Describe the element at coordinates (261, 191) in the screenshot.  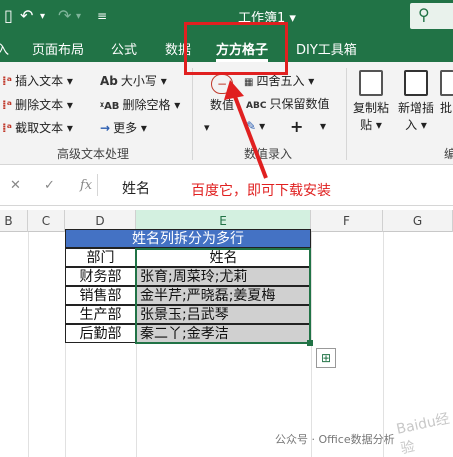
I see `annotation-text: 百度它，即可下载安装` at that location.